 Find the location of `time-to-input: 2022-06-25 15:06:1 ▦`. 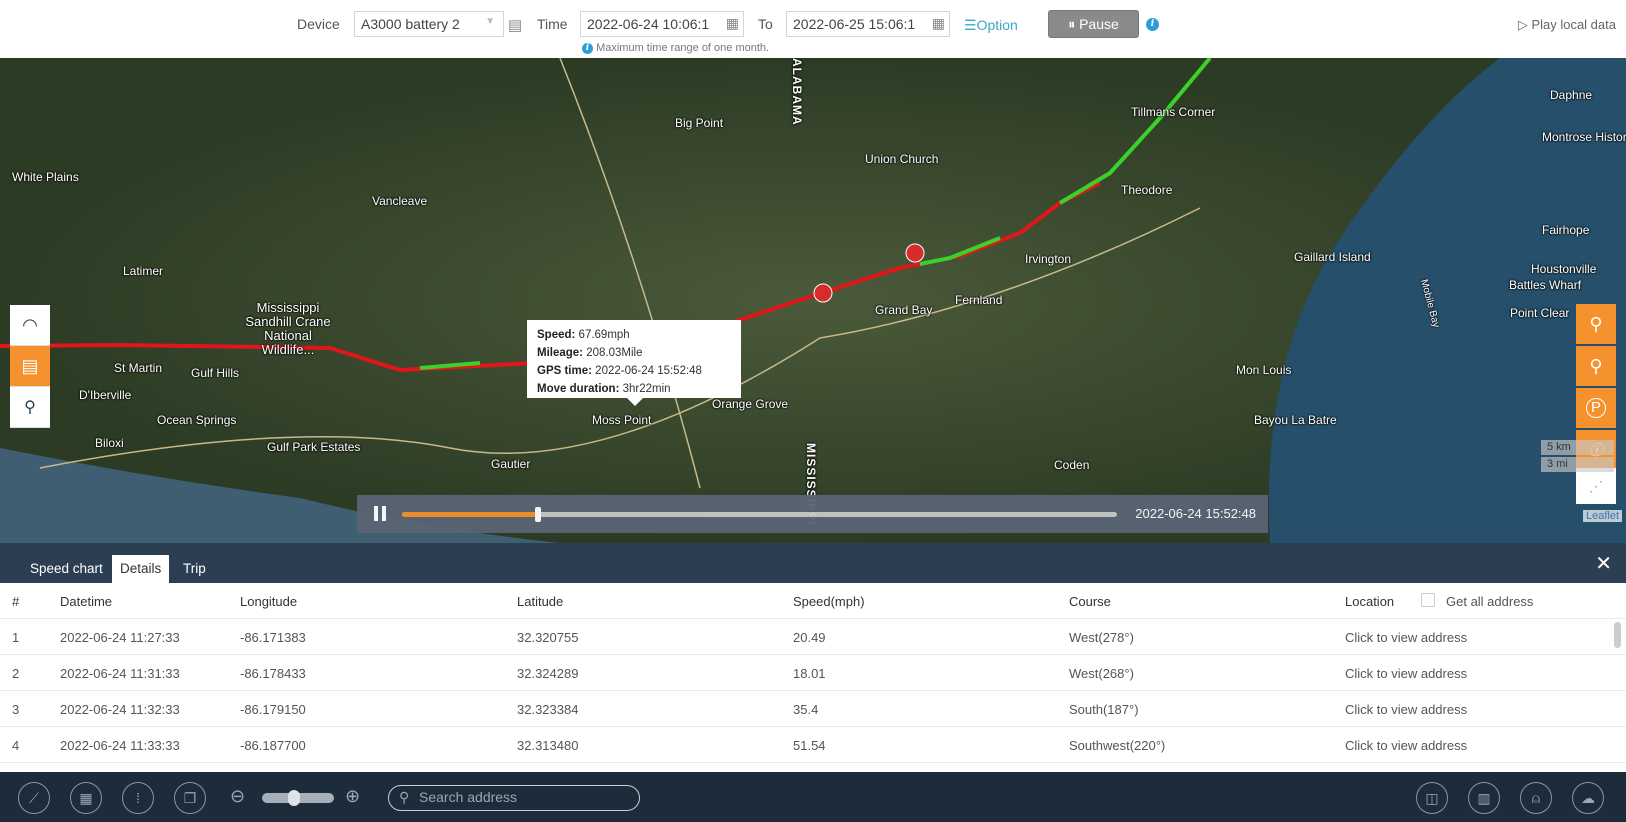

time-to-input: 2022-06-25 15:06:1 ▦ is located at coordinates (868, 24).